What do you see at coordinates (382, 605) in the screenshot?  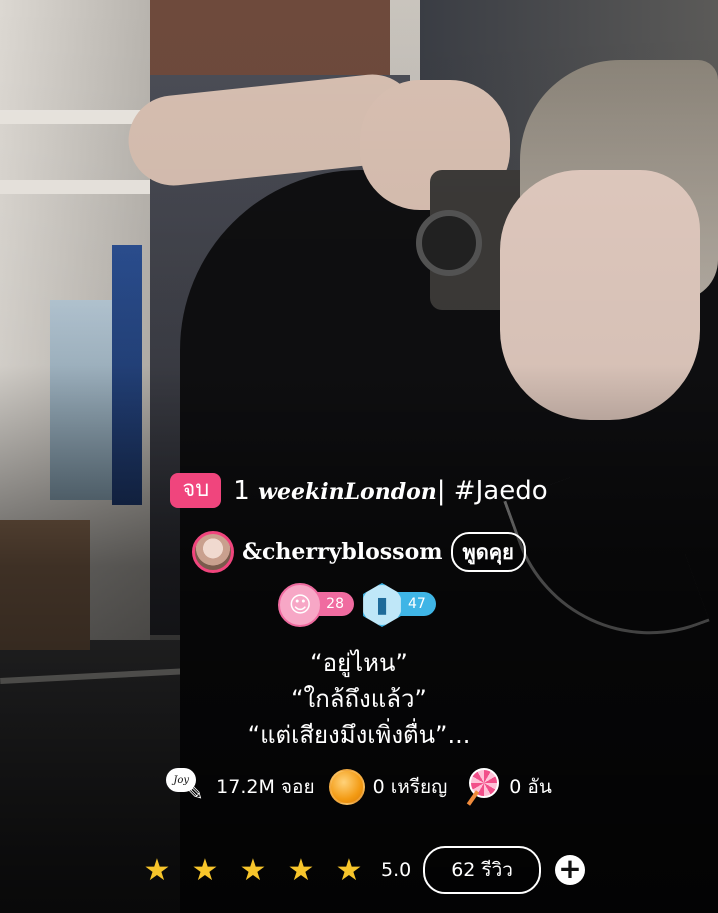 I see `bottle-icon: ▮` at bounding box center [382, 605].